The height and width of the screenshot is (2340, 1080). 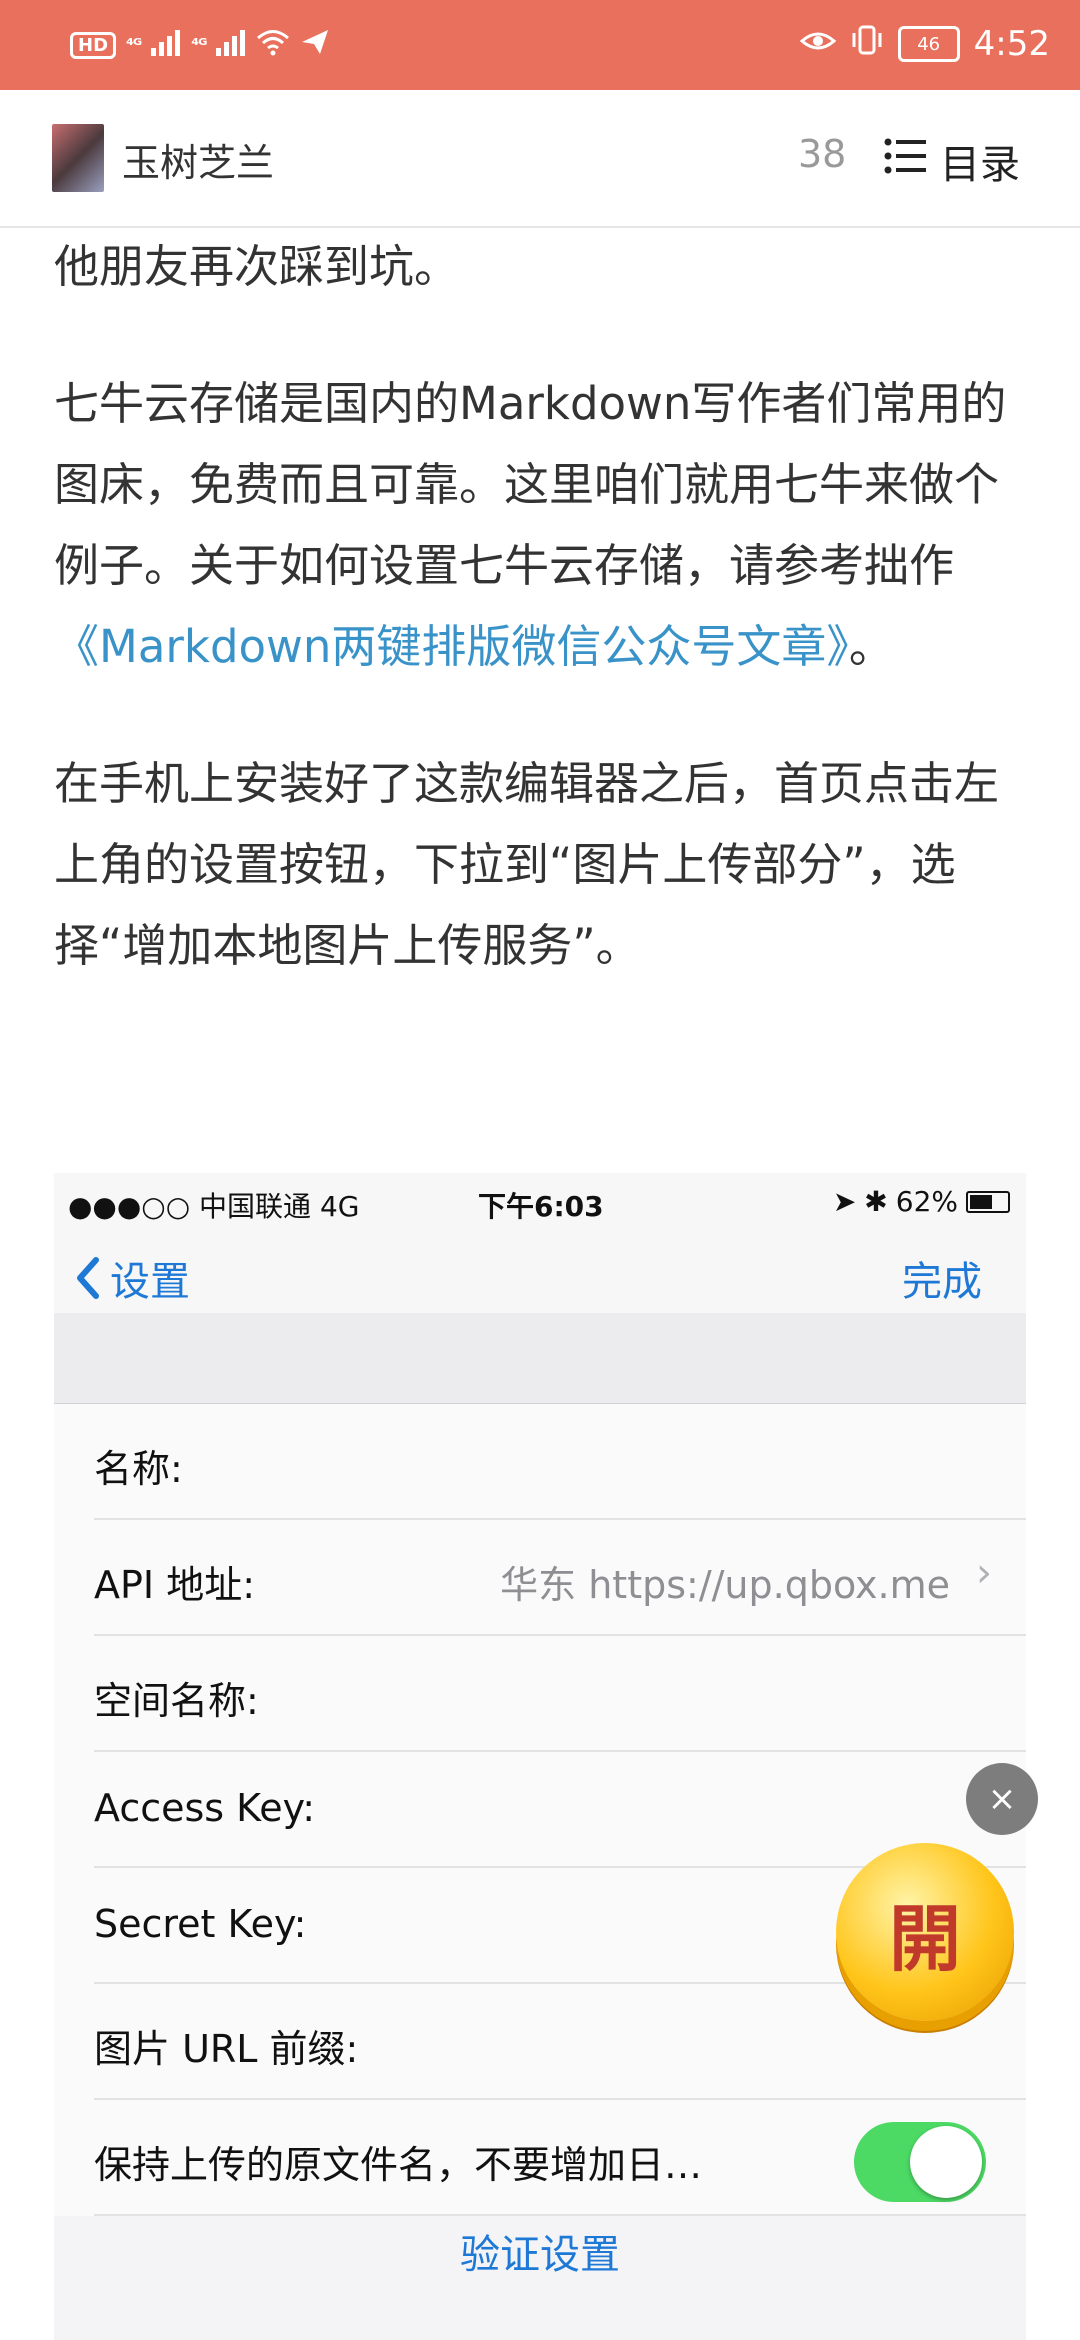 I want to click on battery-level: 46, so click(x=929, y=44).